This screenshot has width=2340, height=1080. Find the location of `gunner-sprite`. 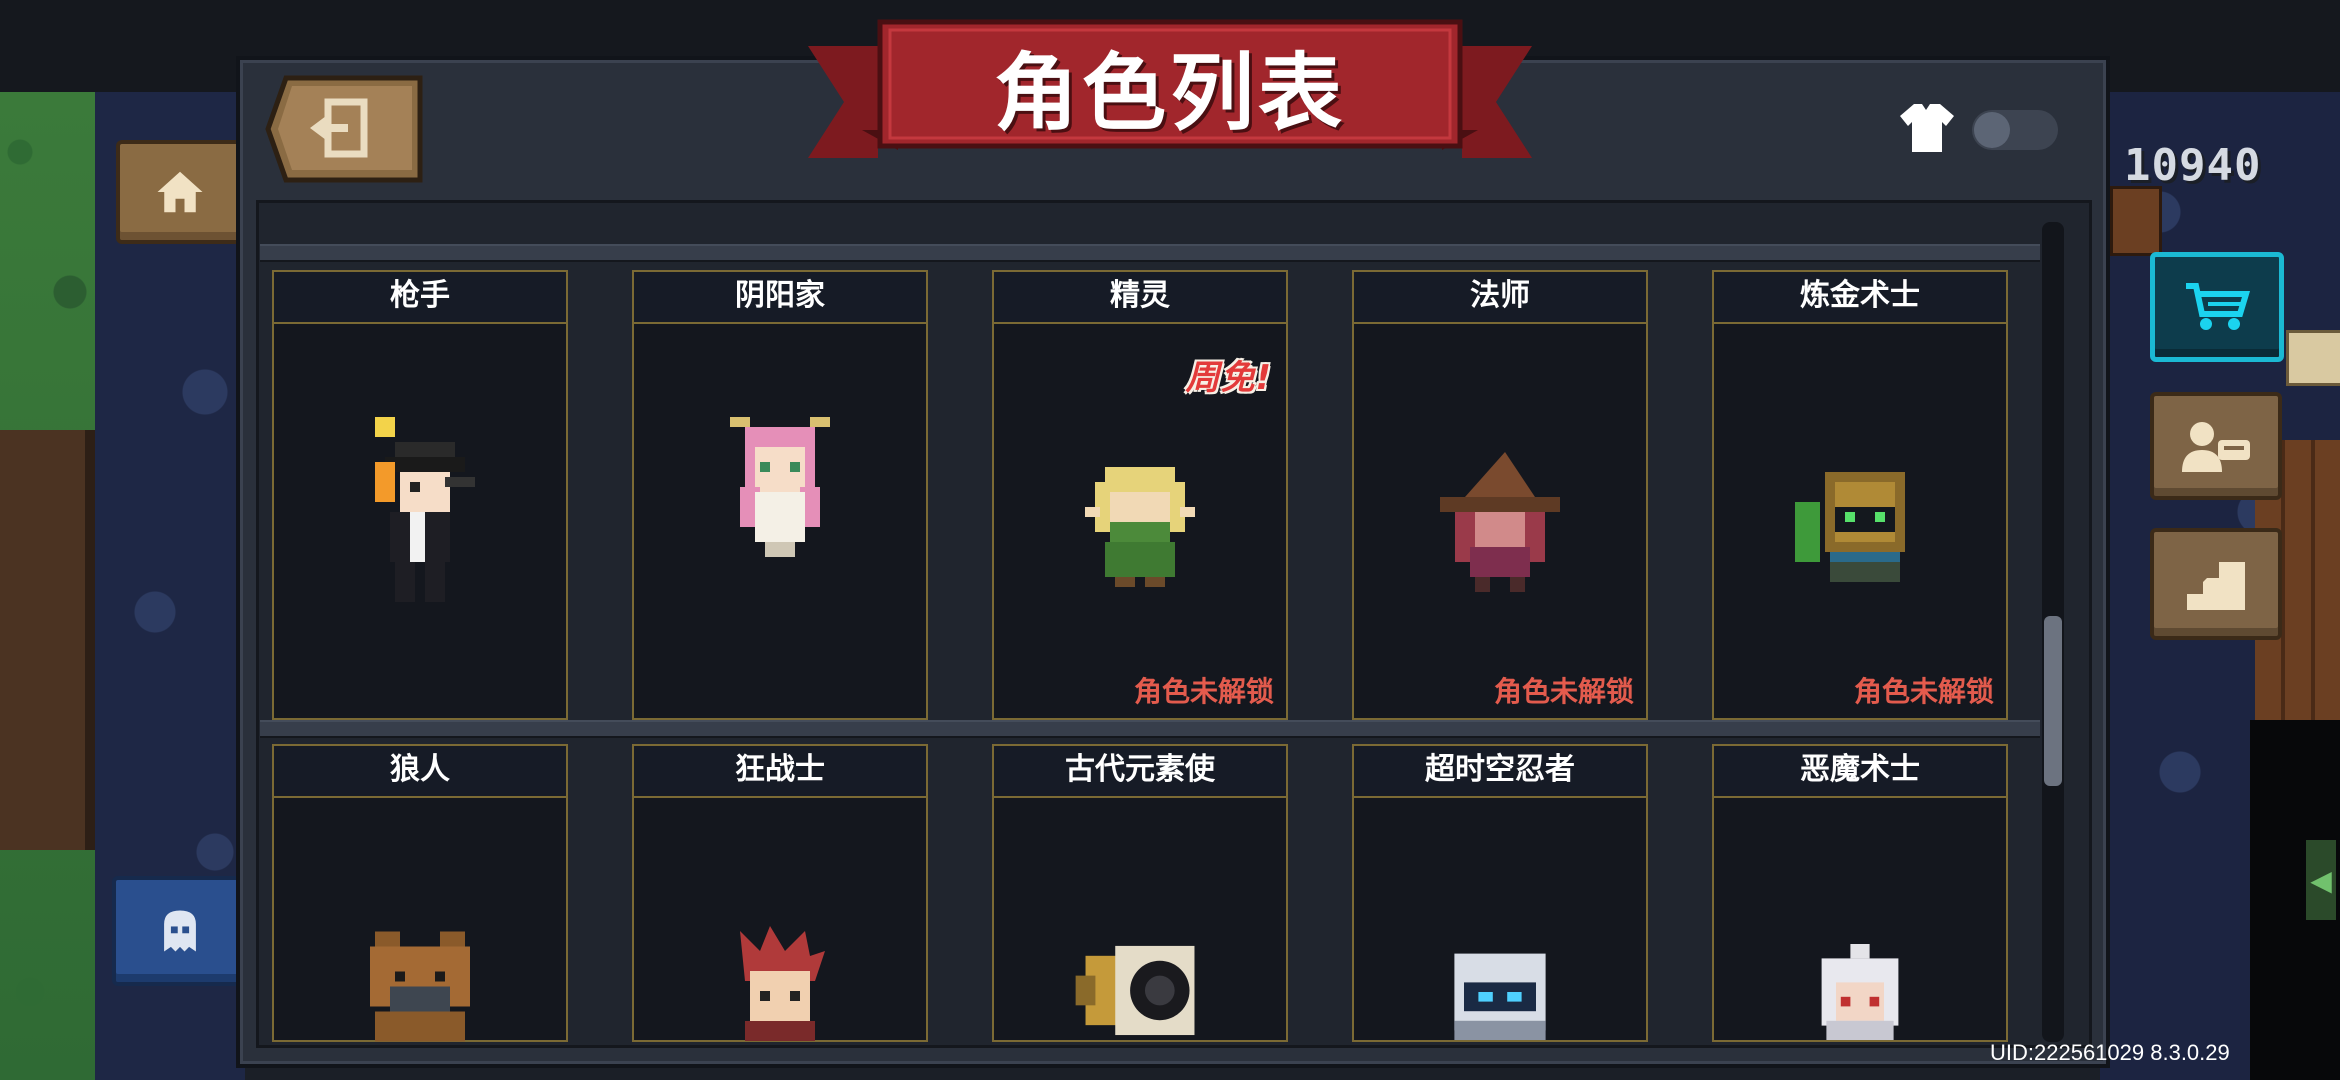

gunner-sprite is located at coordinates (425, 509).